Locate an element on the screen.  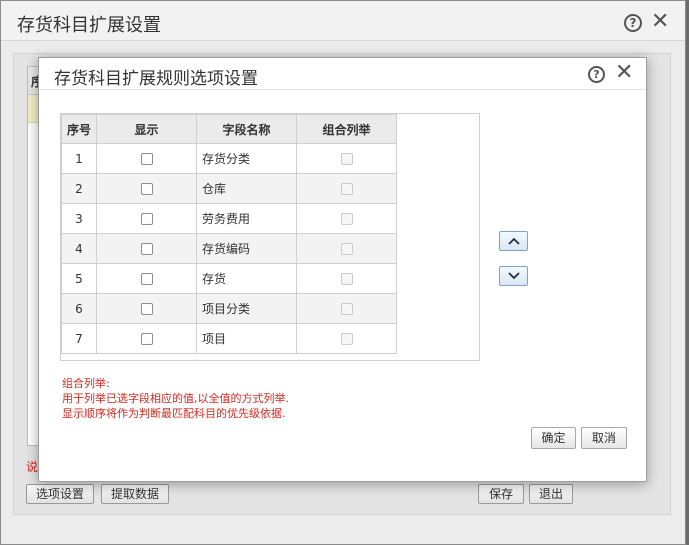
table-header-row: 序号 显示 字段名称 组合列举 is located at coordinates (229, 129).